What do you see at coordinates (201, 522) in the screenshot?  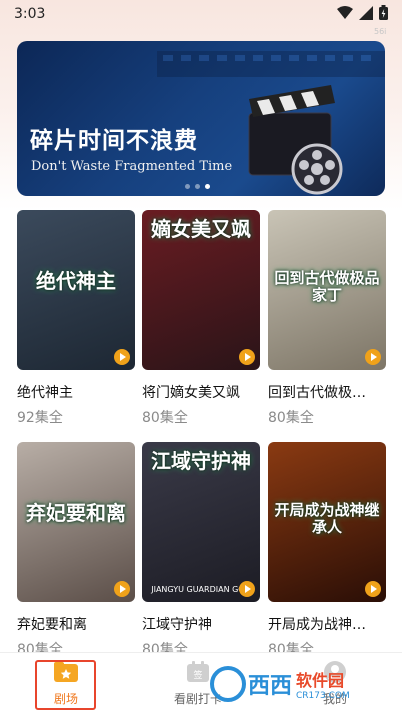 I see `drama-poster: 江域守护神 JIANGYU GUARDIAN GOD` at bounding box center [201, 522].